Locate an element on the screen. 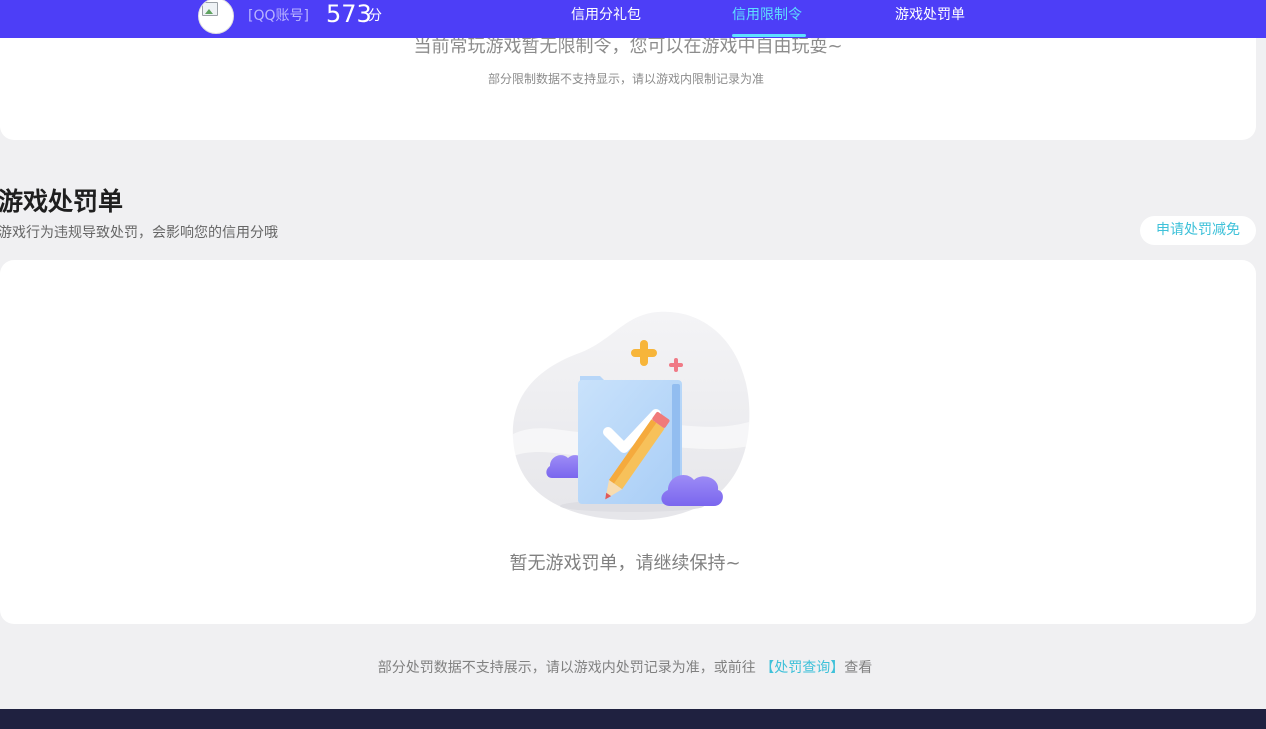 The width and height of the screenshot is (1266, 729). page-footer-bar is located at coordinates (633, 719).